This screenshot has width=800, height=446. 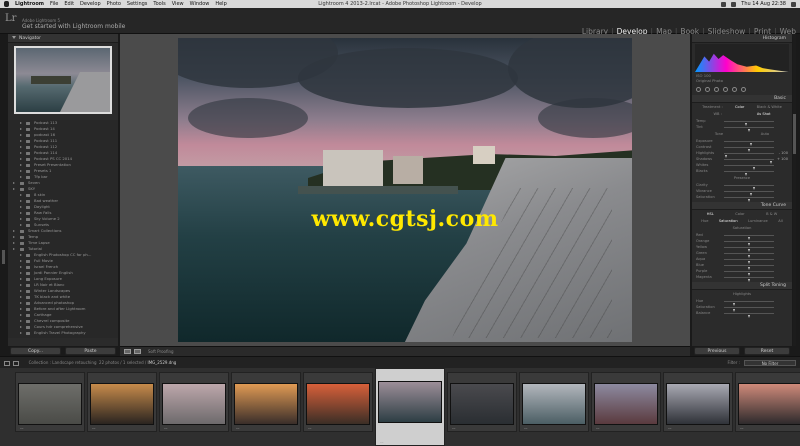 What do you see at coordinates (161, 351) in the screenshot?
I see `soft-proofing-checkbox: Soft Proofing` at bounding box center [161, 351].